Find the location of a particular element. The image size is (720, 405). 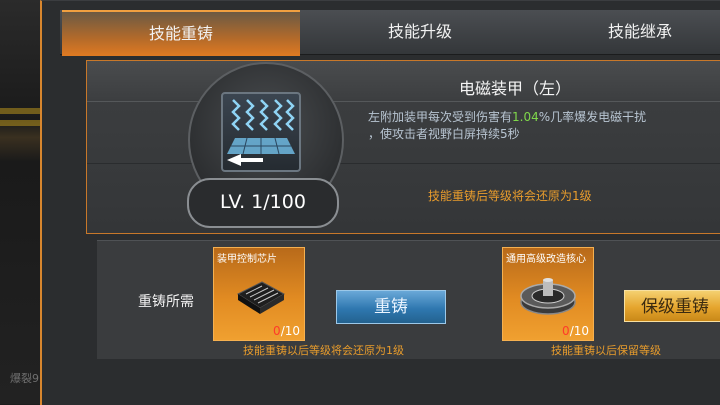

keep-level-reforge-button: 保级重铸 is located at coordinates (672, 306).